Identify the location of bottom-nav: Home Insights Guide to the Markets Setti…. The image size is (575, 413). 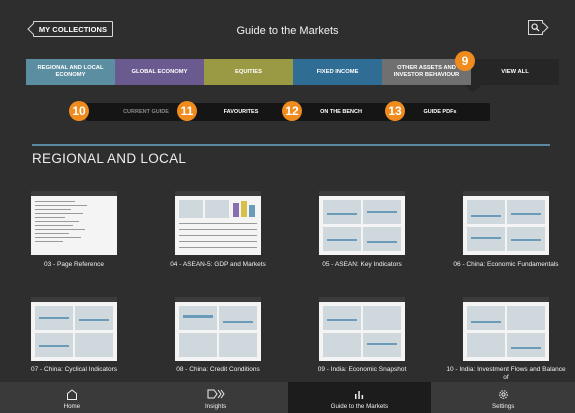
(287, 397).